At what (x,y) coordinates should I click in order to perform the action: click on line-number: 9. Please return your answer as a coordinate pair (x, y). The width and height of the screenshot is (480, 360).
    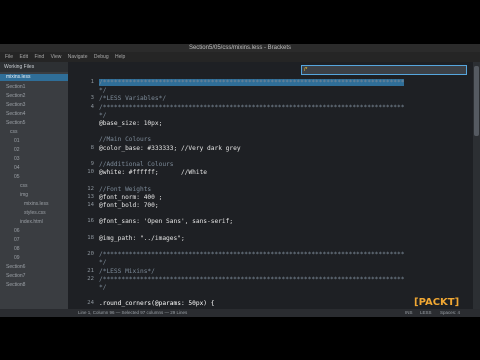
    Looking at the image, I should click on (92, 164).